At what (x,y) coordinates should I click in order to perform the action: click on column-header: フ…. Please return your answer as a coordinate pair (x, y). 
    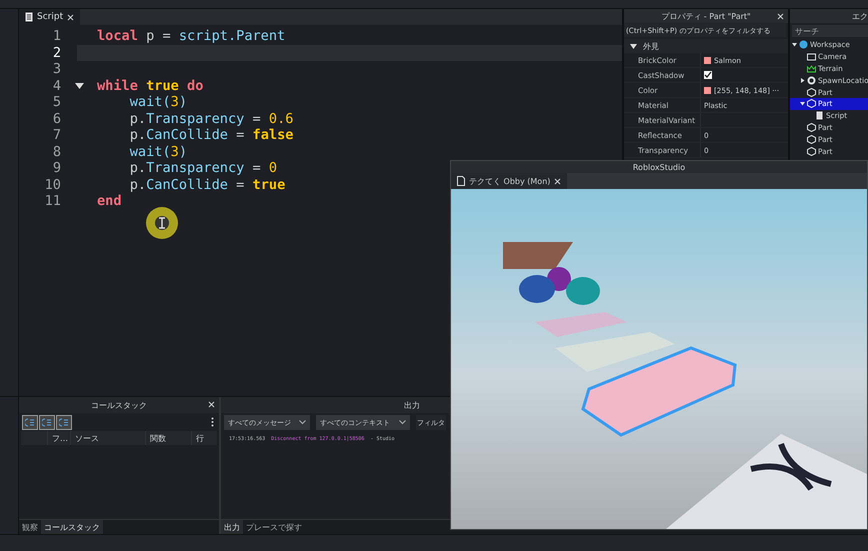
    Looking at the image, I should click on (58, 438).